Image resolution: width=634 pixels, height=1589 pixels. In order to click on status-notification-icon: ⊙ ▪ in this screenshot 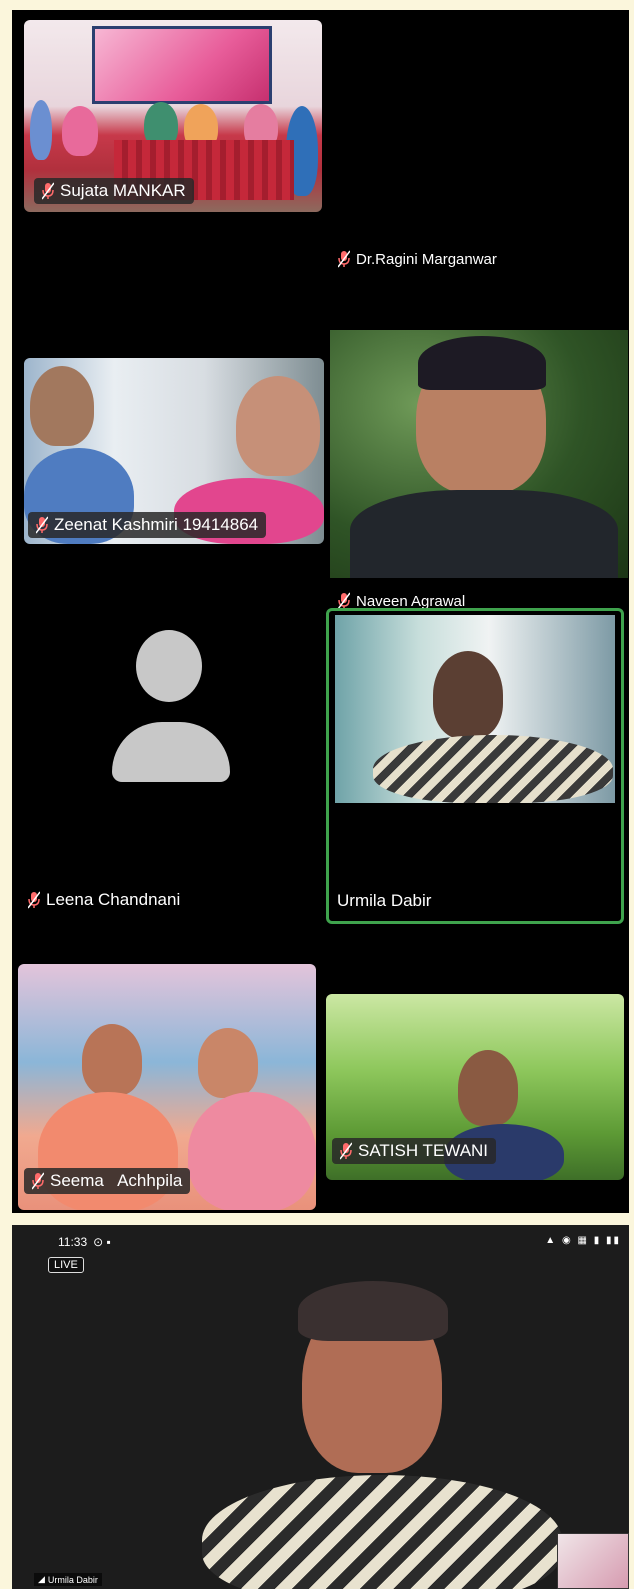, I will do `click(102, 1242)`.